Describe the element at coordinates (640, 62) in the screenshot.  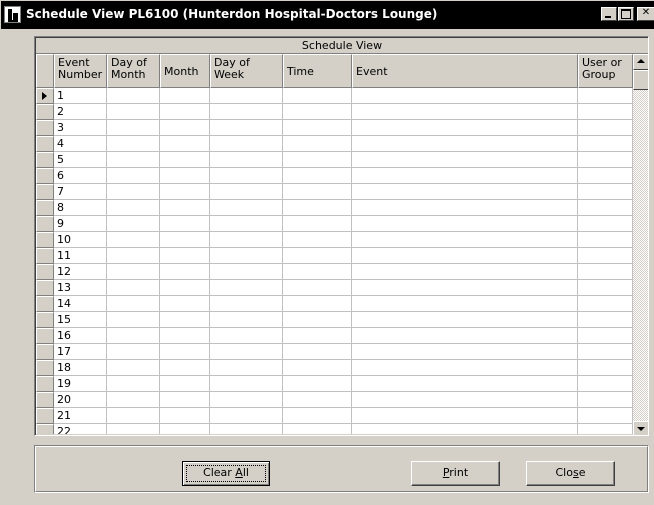
I see `scroll-up-icon` at that location.